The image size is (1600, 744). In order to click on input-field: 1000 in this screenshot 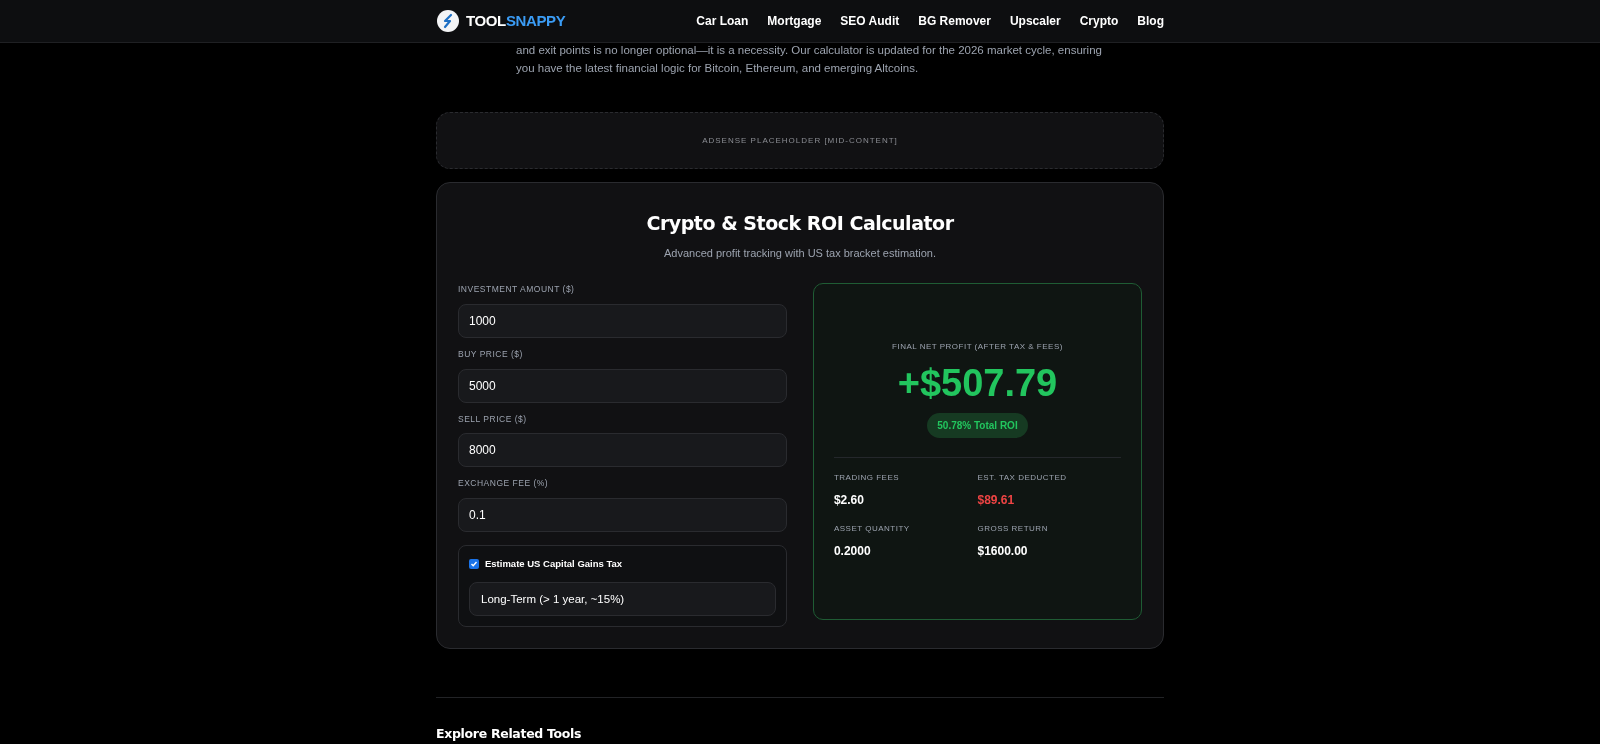, I will do `click(622, 320)`.